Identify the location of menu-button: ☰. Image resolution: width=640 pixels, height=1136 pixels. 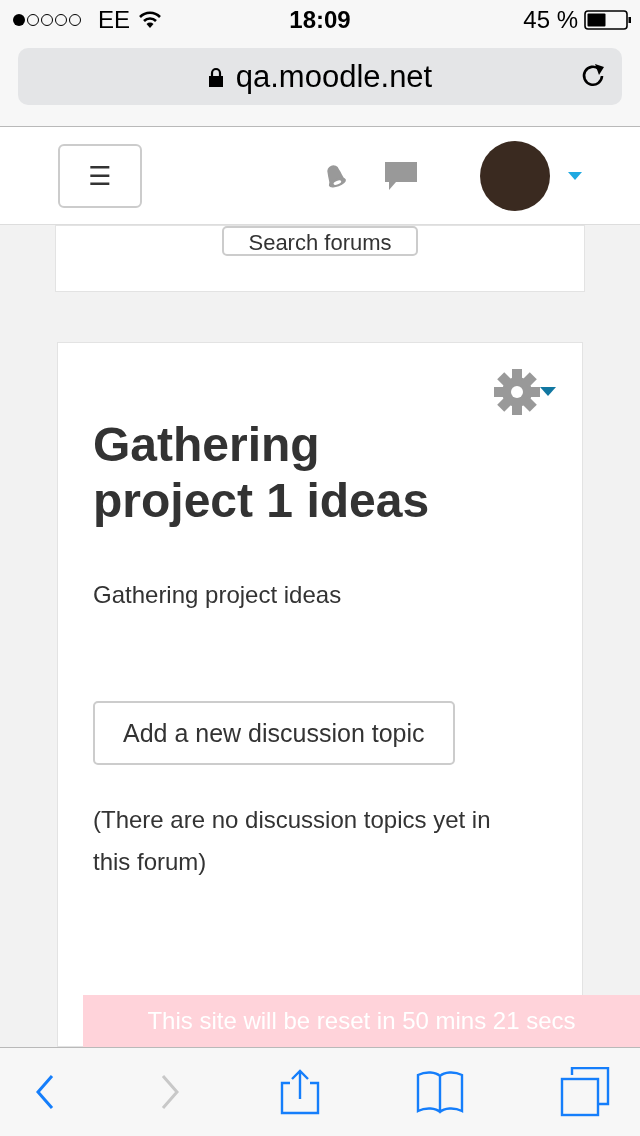
(100, 175).